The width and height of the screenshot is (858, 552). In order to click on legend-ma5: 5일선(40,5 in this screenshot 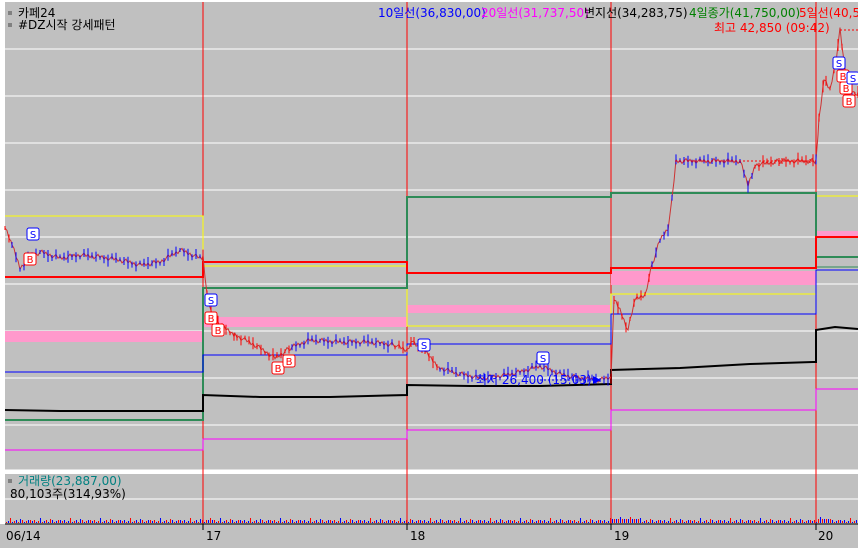, I will do `click(828, 13)`.